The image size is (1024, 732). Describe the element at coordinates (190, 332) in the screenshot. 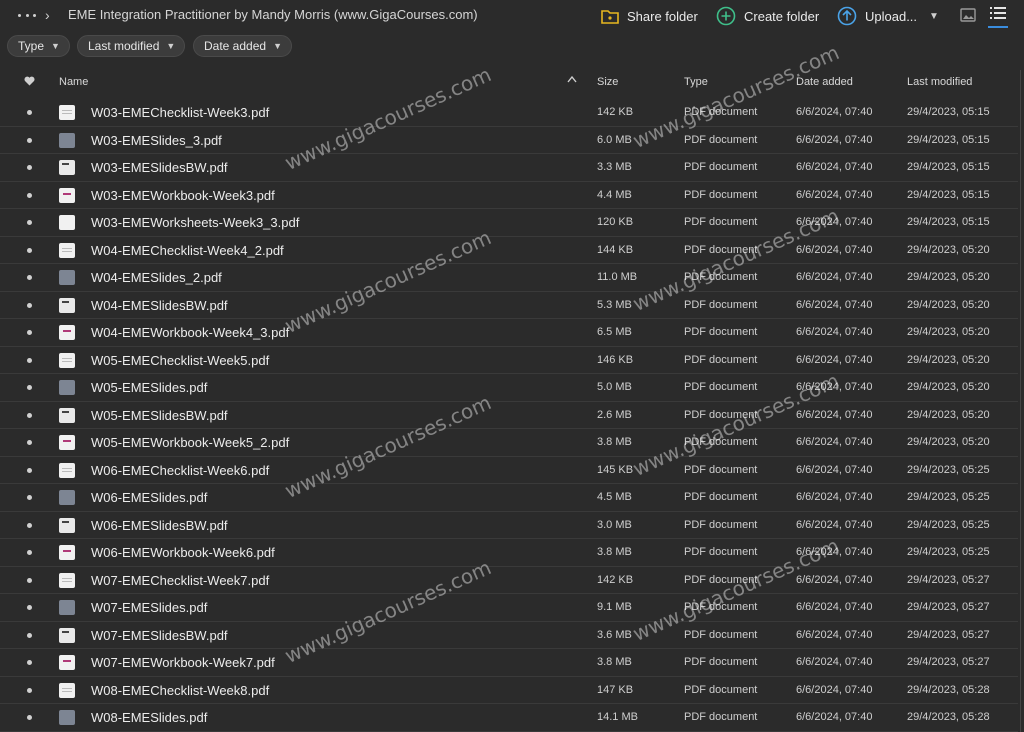

I see `file-name: W04-EMEWorkbook-Week4_3.pdf` at that location.